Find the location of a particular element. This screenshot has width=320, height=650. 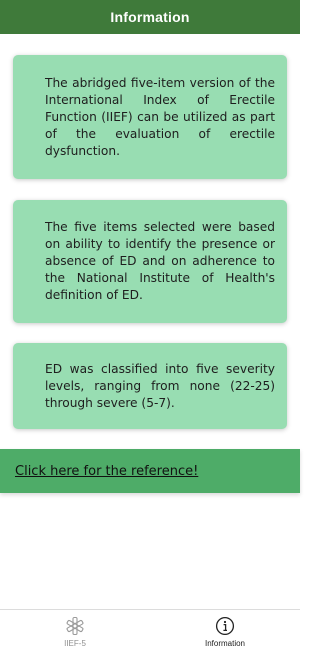

app-header: Information is located at coordinates (150, 17).